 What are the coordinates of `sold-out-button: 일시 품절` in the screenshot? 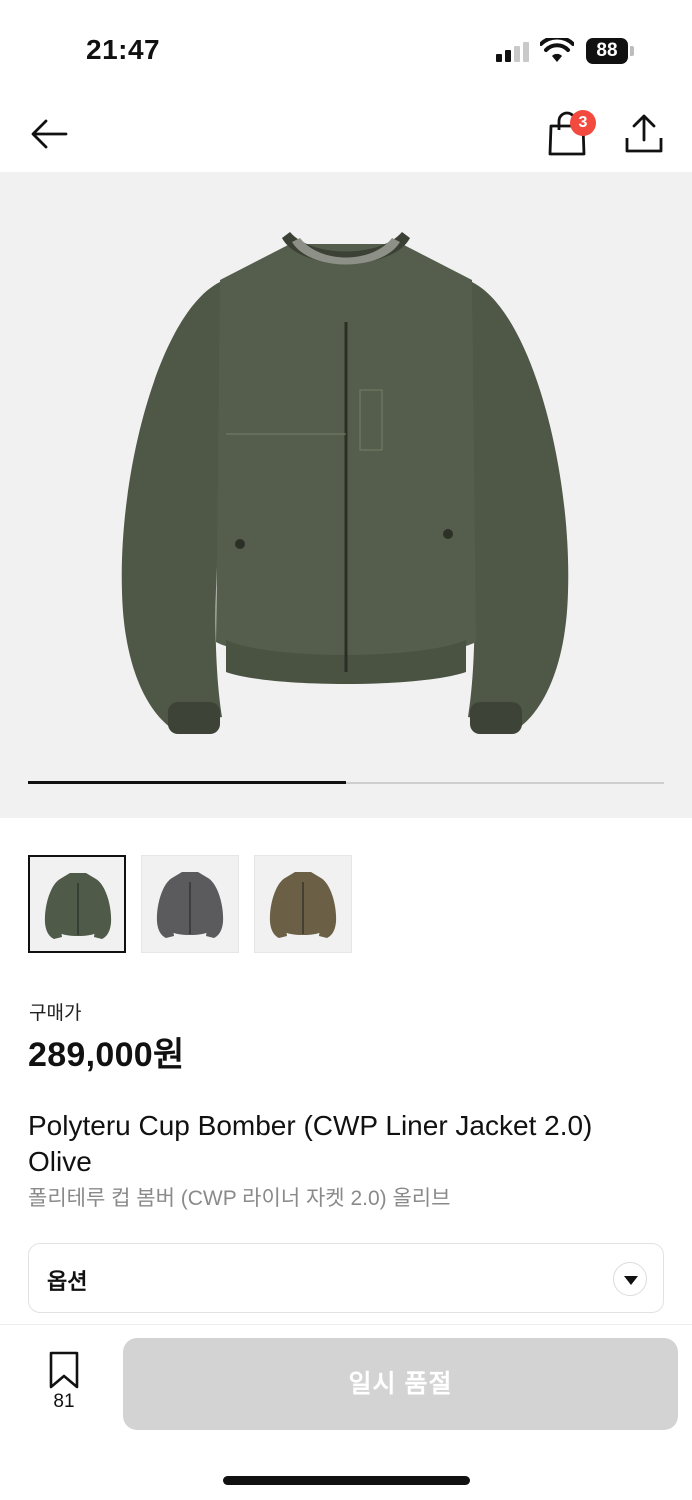 It's located at (400, 1384).